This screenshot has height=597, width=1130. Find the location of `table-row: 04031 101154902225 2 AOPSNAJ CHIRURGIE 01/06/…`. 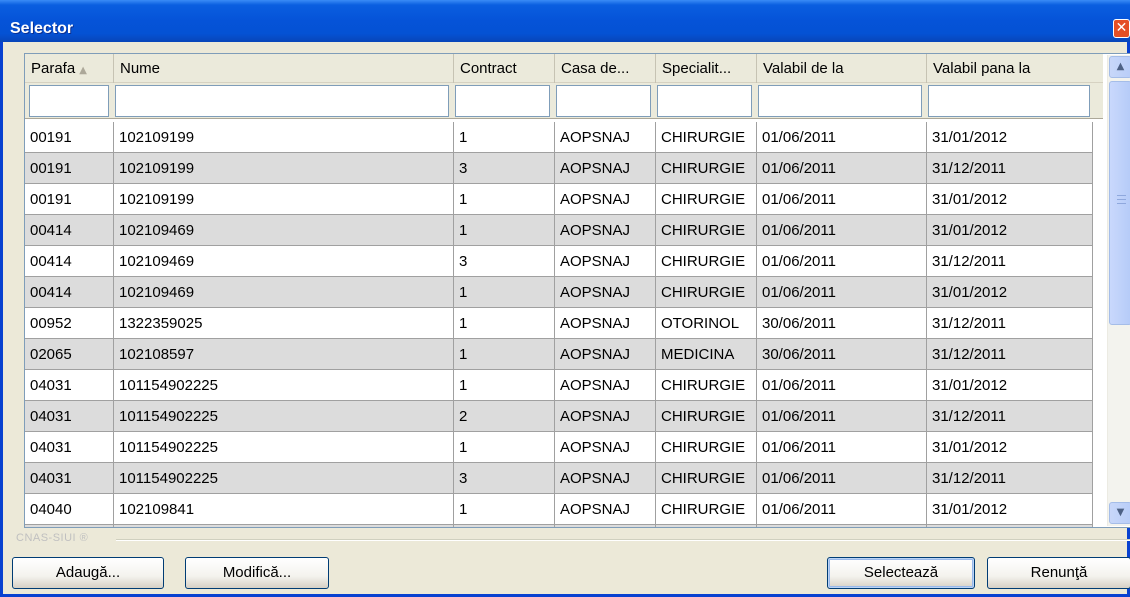

table-row: 04031 101154902225 2 AOPSNAJ CHIRURGIE 01/06/… is located at coordinates (559, 416).